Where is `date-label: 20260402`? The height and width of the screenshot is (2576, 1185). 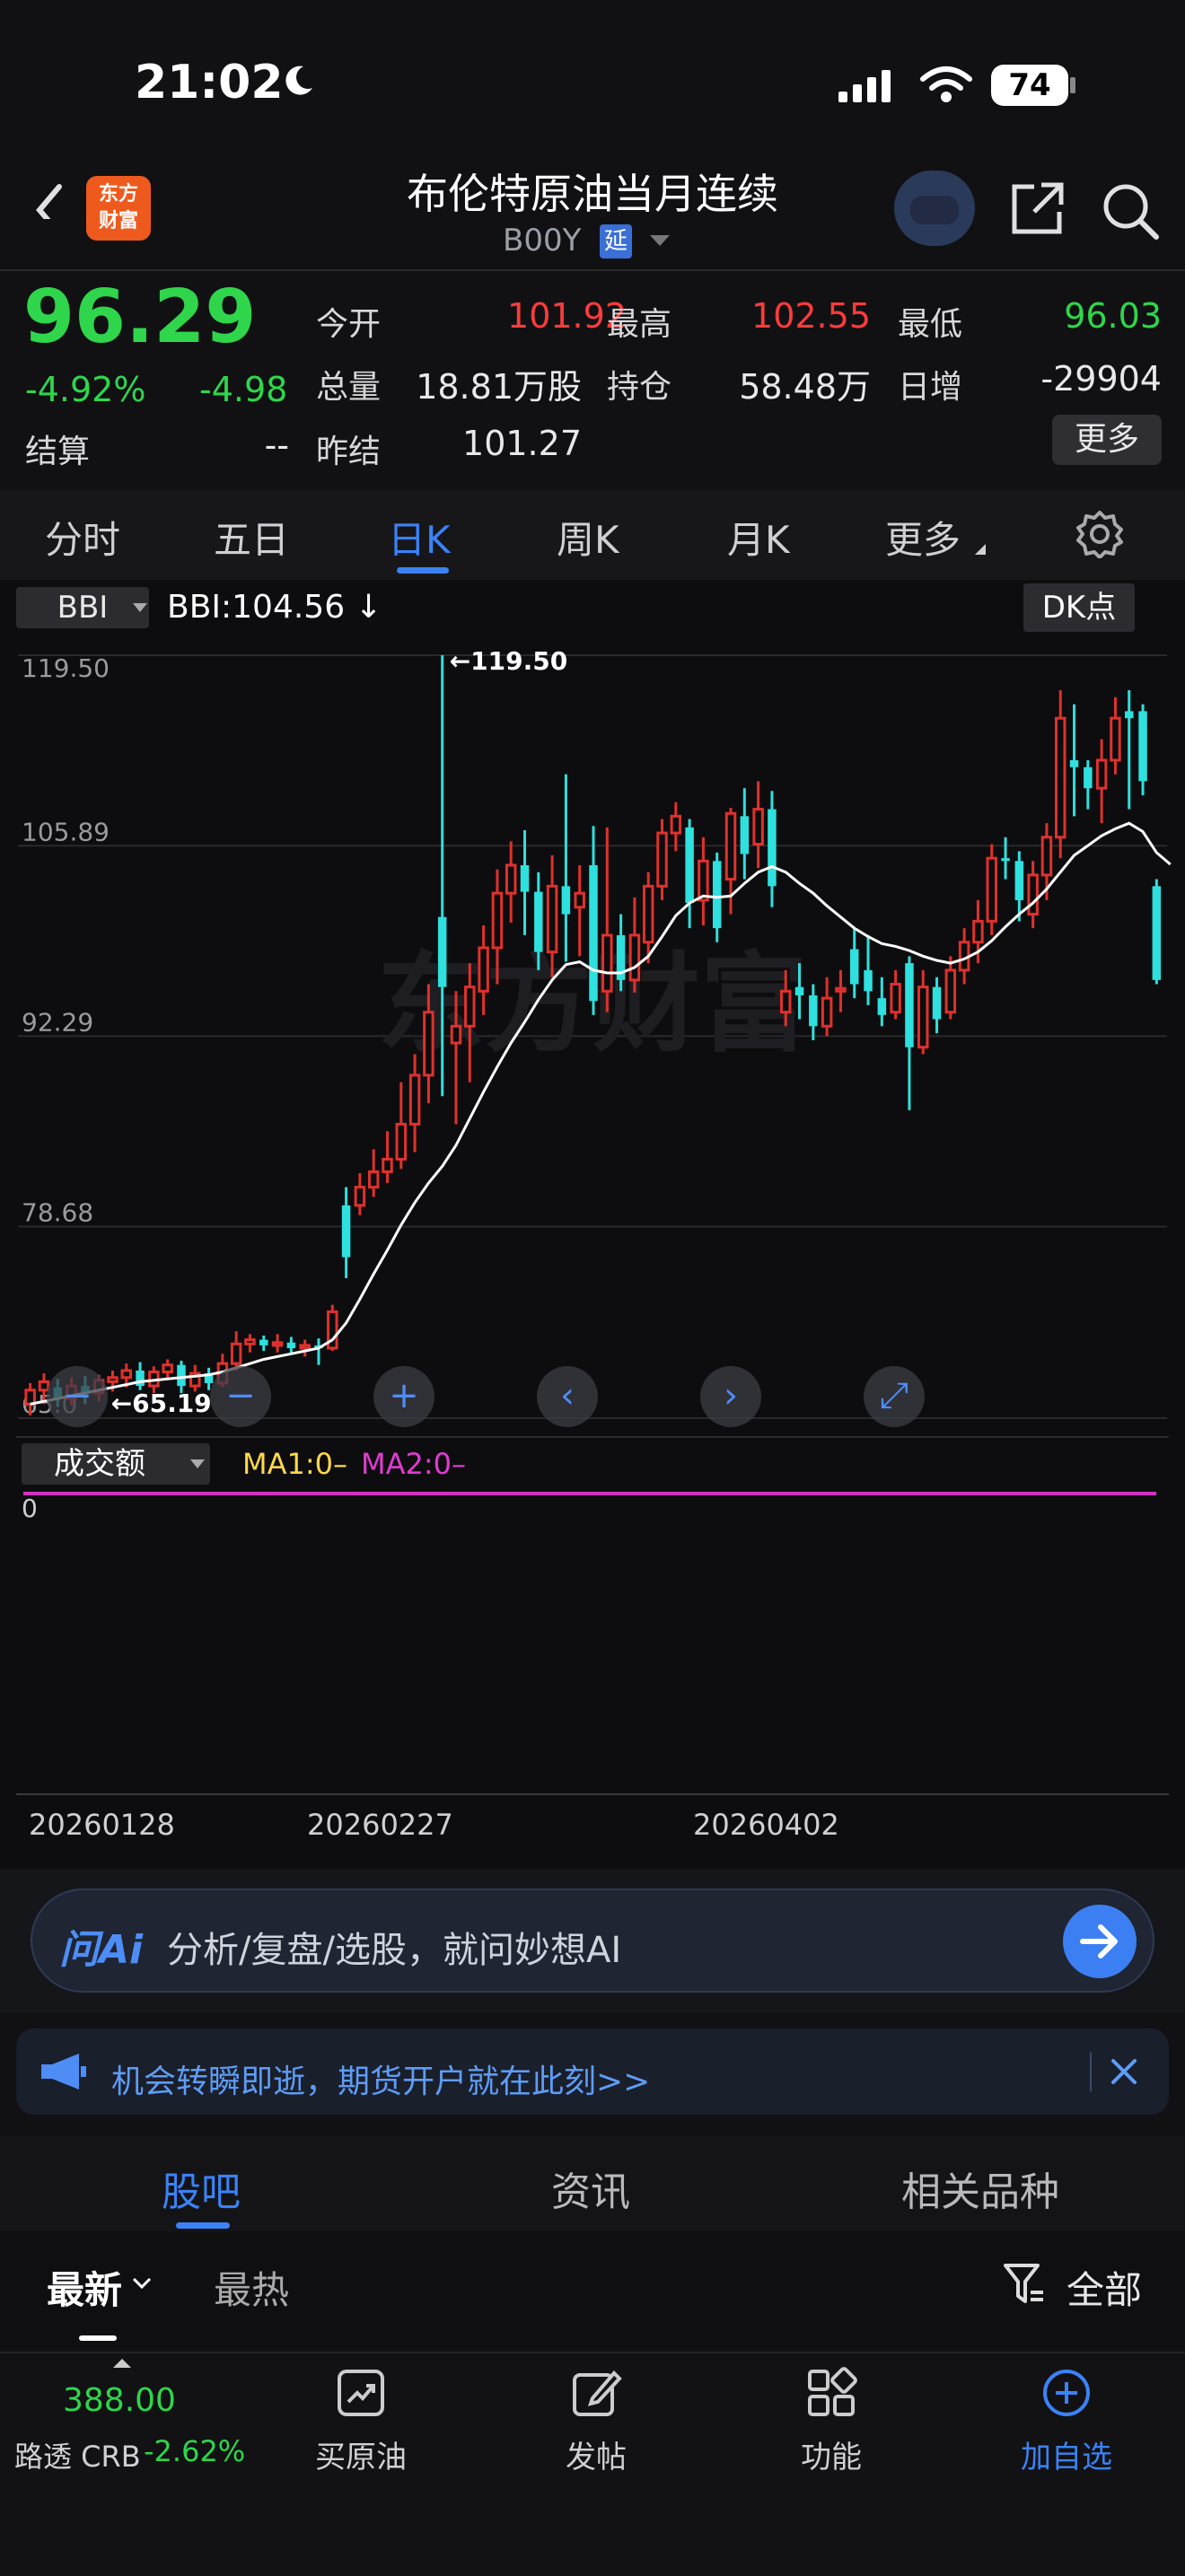
date-label: 20260402 is located at coordinates (766, 1825).